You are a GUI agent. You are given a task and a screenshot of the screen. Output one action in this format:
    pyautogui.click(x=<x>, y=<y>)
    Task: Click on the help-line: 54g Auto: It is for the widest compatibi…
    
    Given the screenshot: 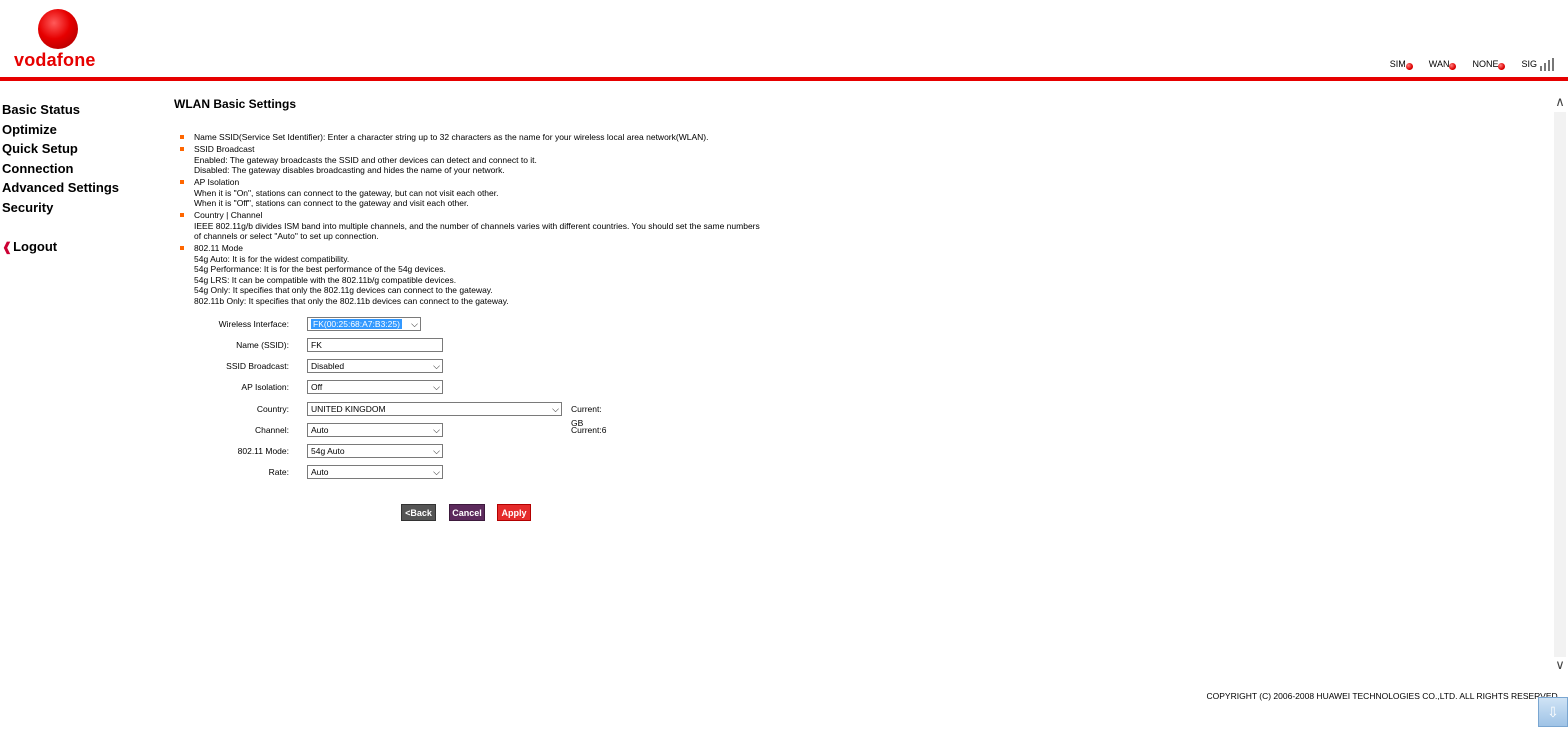 What is the action you would take?
    pyautogui.click(x=272, y=258)
    